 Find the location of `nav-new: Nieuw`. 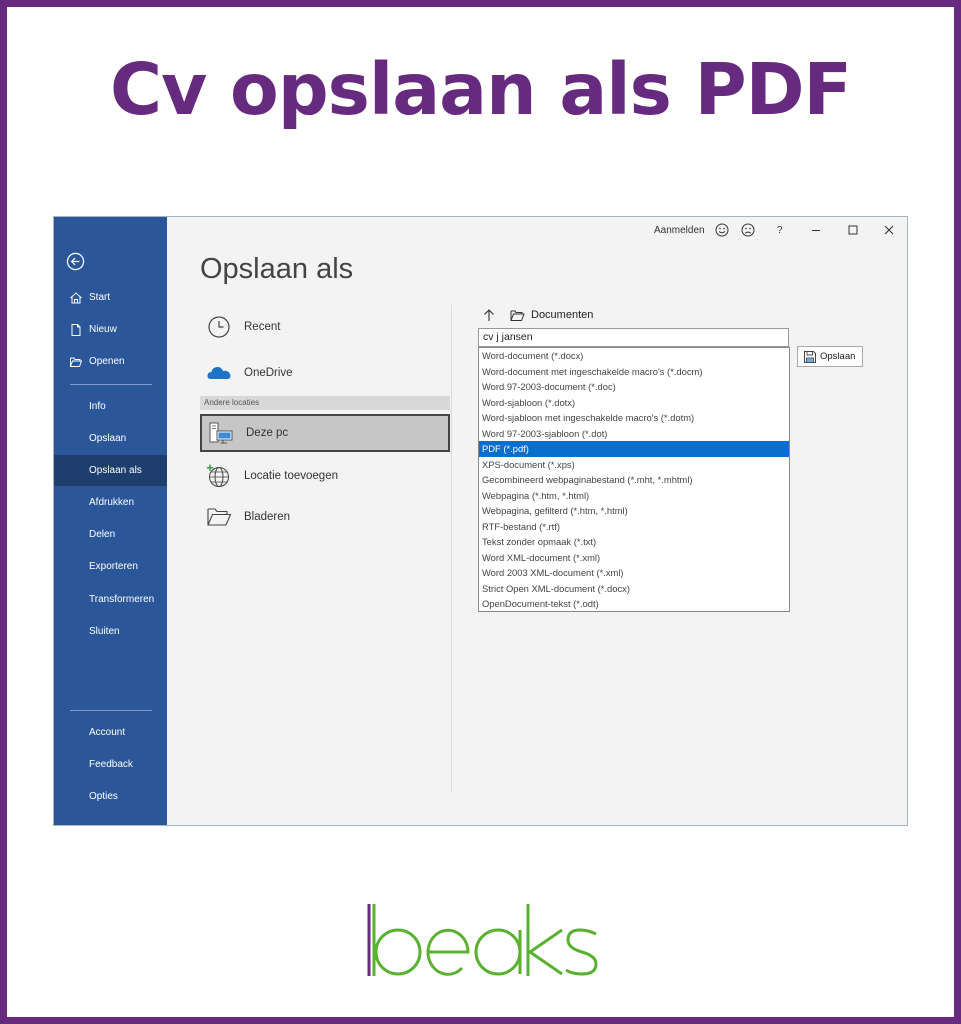

nav-new: Nieuw is located at coordinates (110, 329).